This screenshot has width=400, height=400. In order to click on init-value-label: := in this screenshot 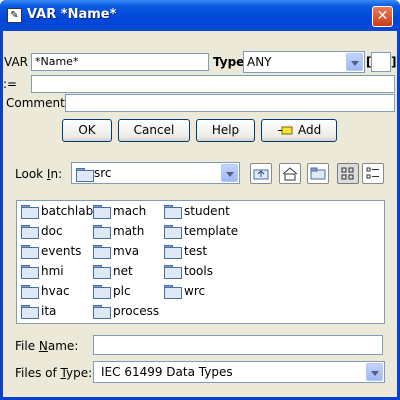, I will do `click(10, 84)`.